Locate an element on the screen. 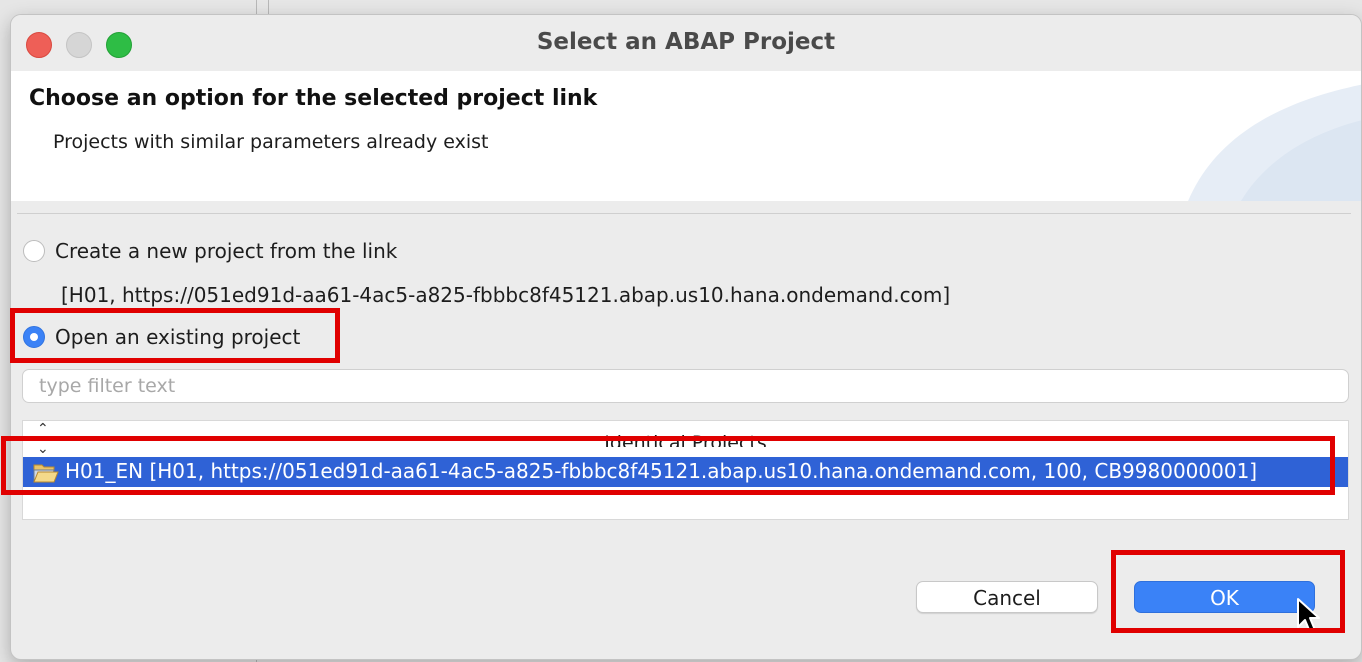 This screenshot has height=662, width=1362. open-existing-project-radio is located at coordinates (34, 337).